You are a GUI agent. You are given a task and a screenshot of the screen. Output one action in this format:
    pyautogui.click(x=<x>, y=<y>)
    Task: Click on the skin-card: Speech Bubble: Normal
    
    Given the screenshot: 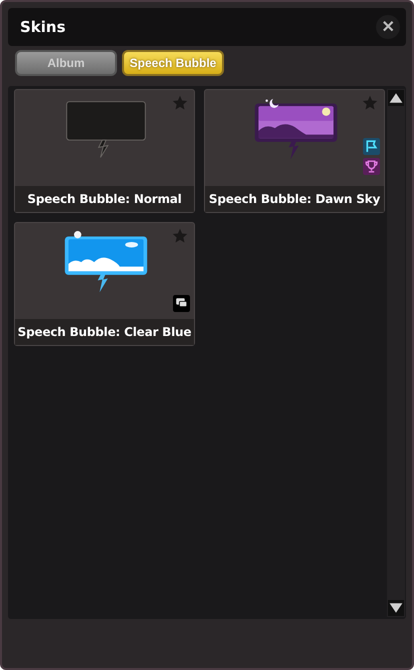 What is the action you would take?
    pyautogui.click(x=104, y=151)
    